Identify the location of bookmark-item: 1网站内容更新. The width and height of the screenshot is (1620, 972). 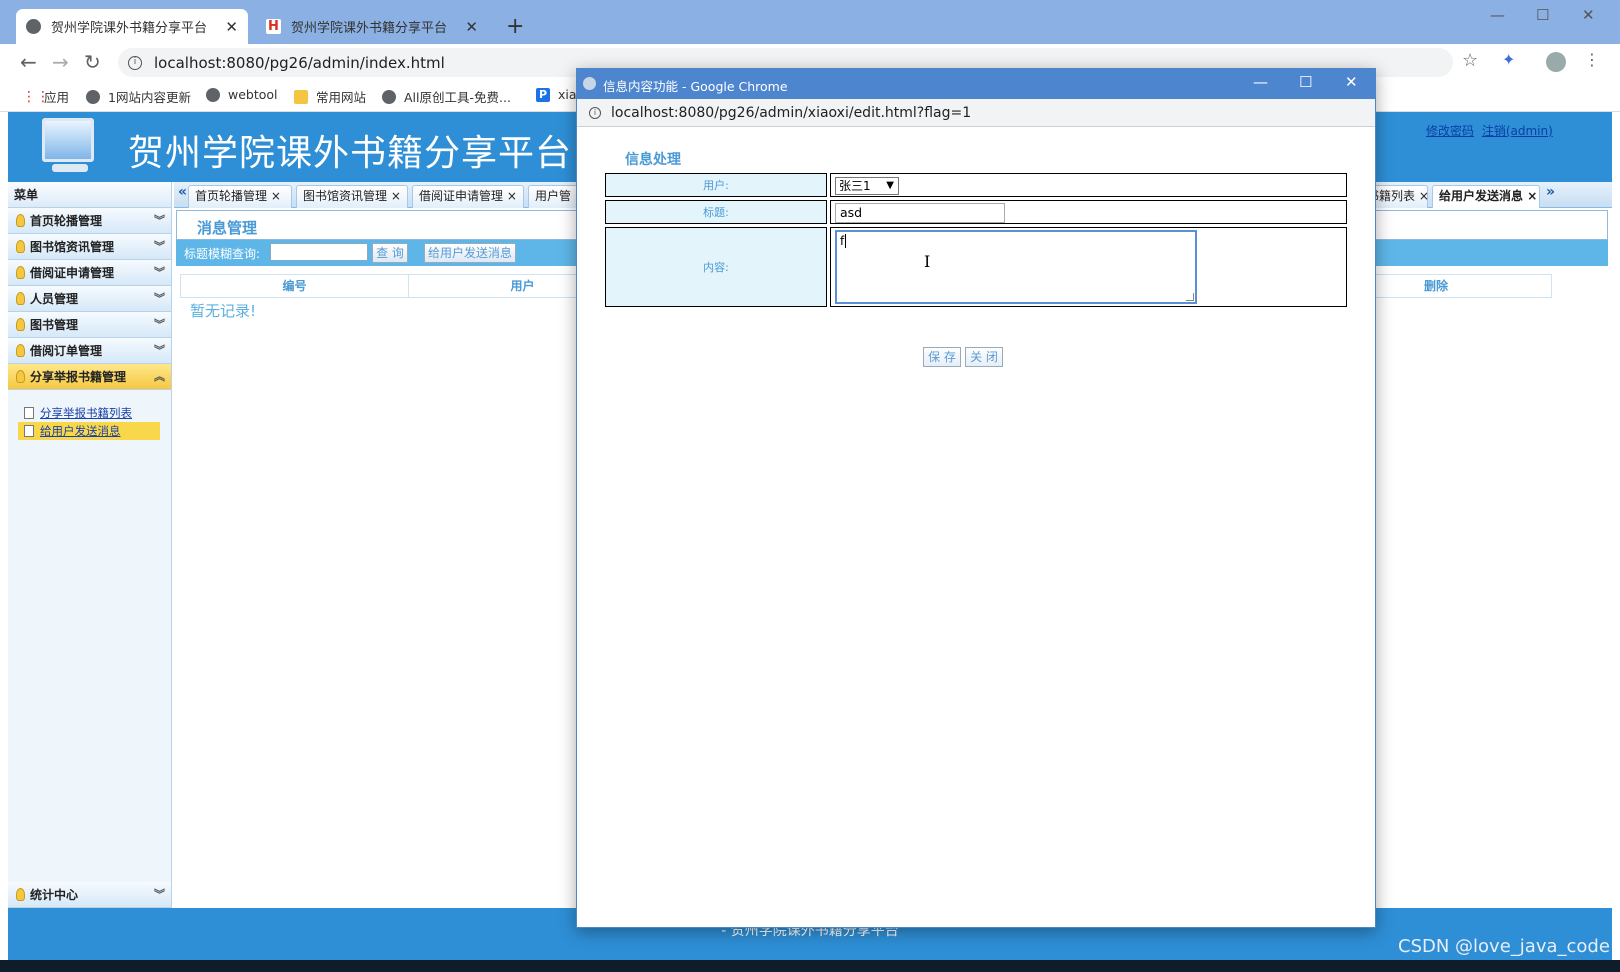
(138, 96).